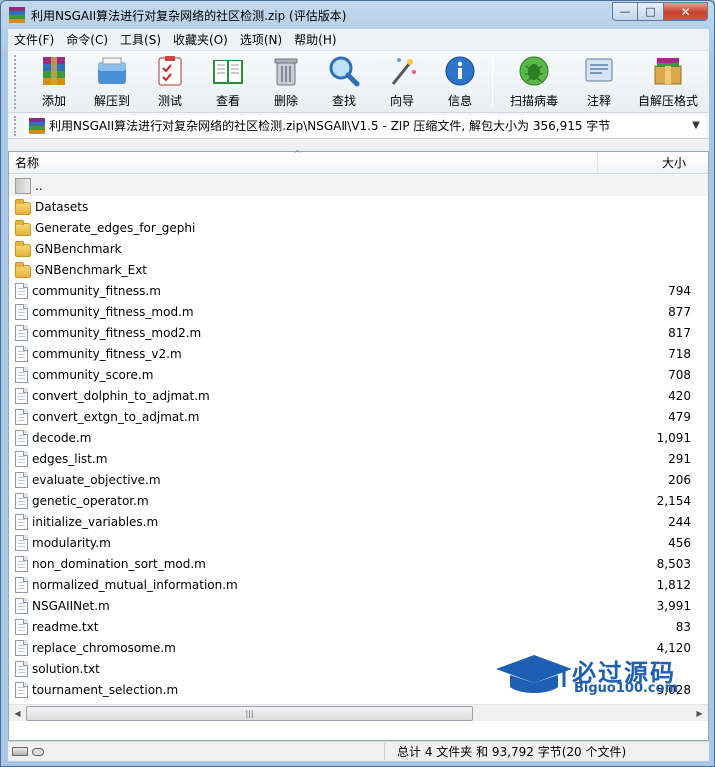  What do you see at coordinates (358, 668) in the screenshot?
I see `file-row: solution.txt` at bounding box center [358, 668].